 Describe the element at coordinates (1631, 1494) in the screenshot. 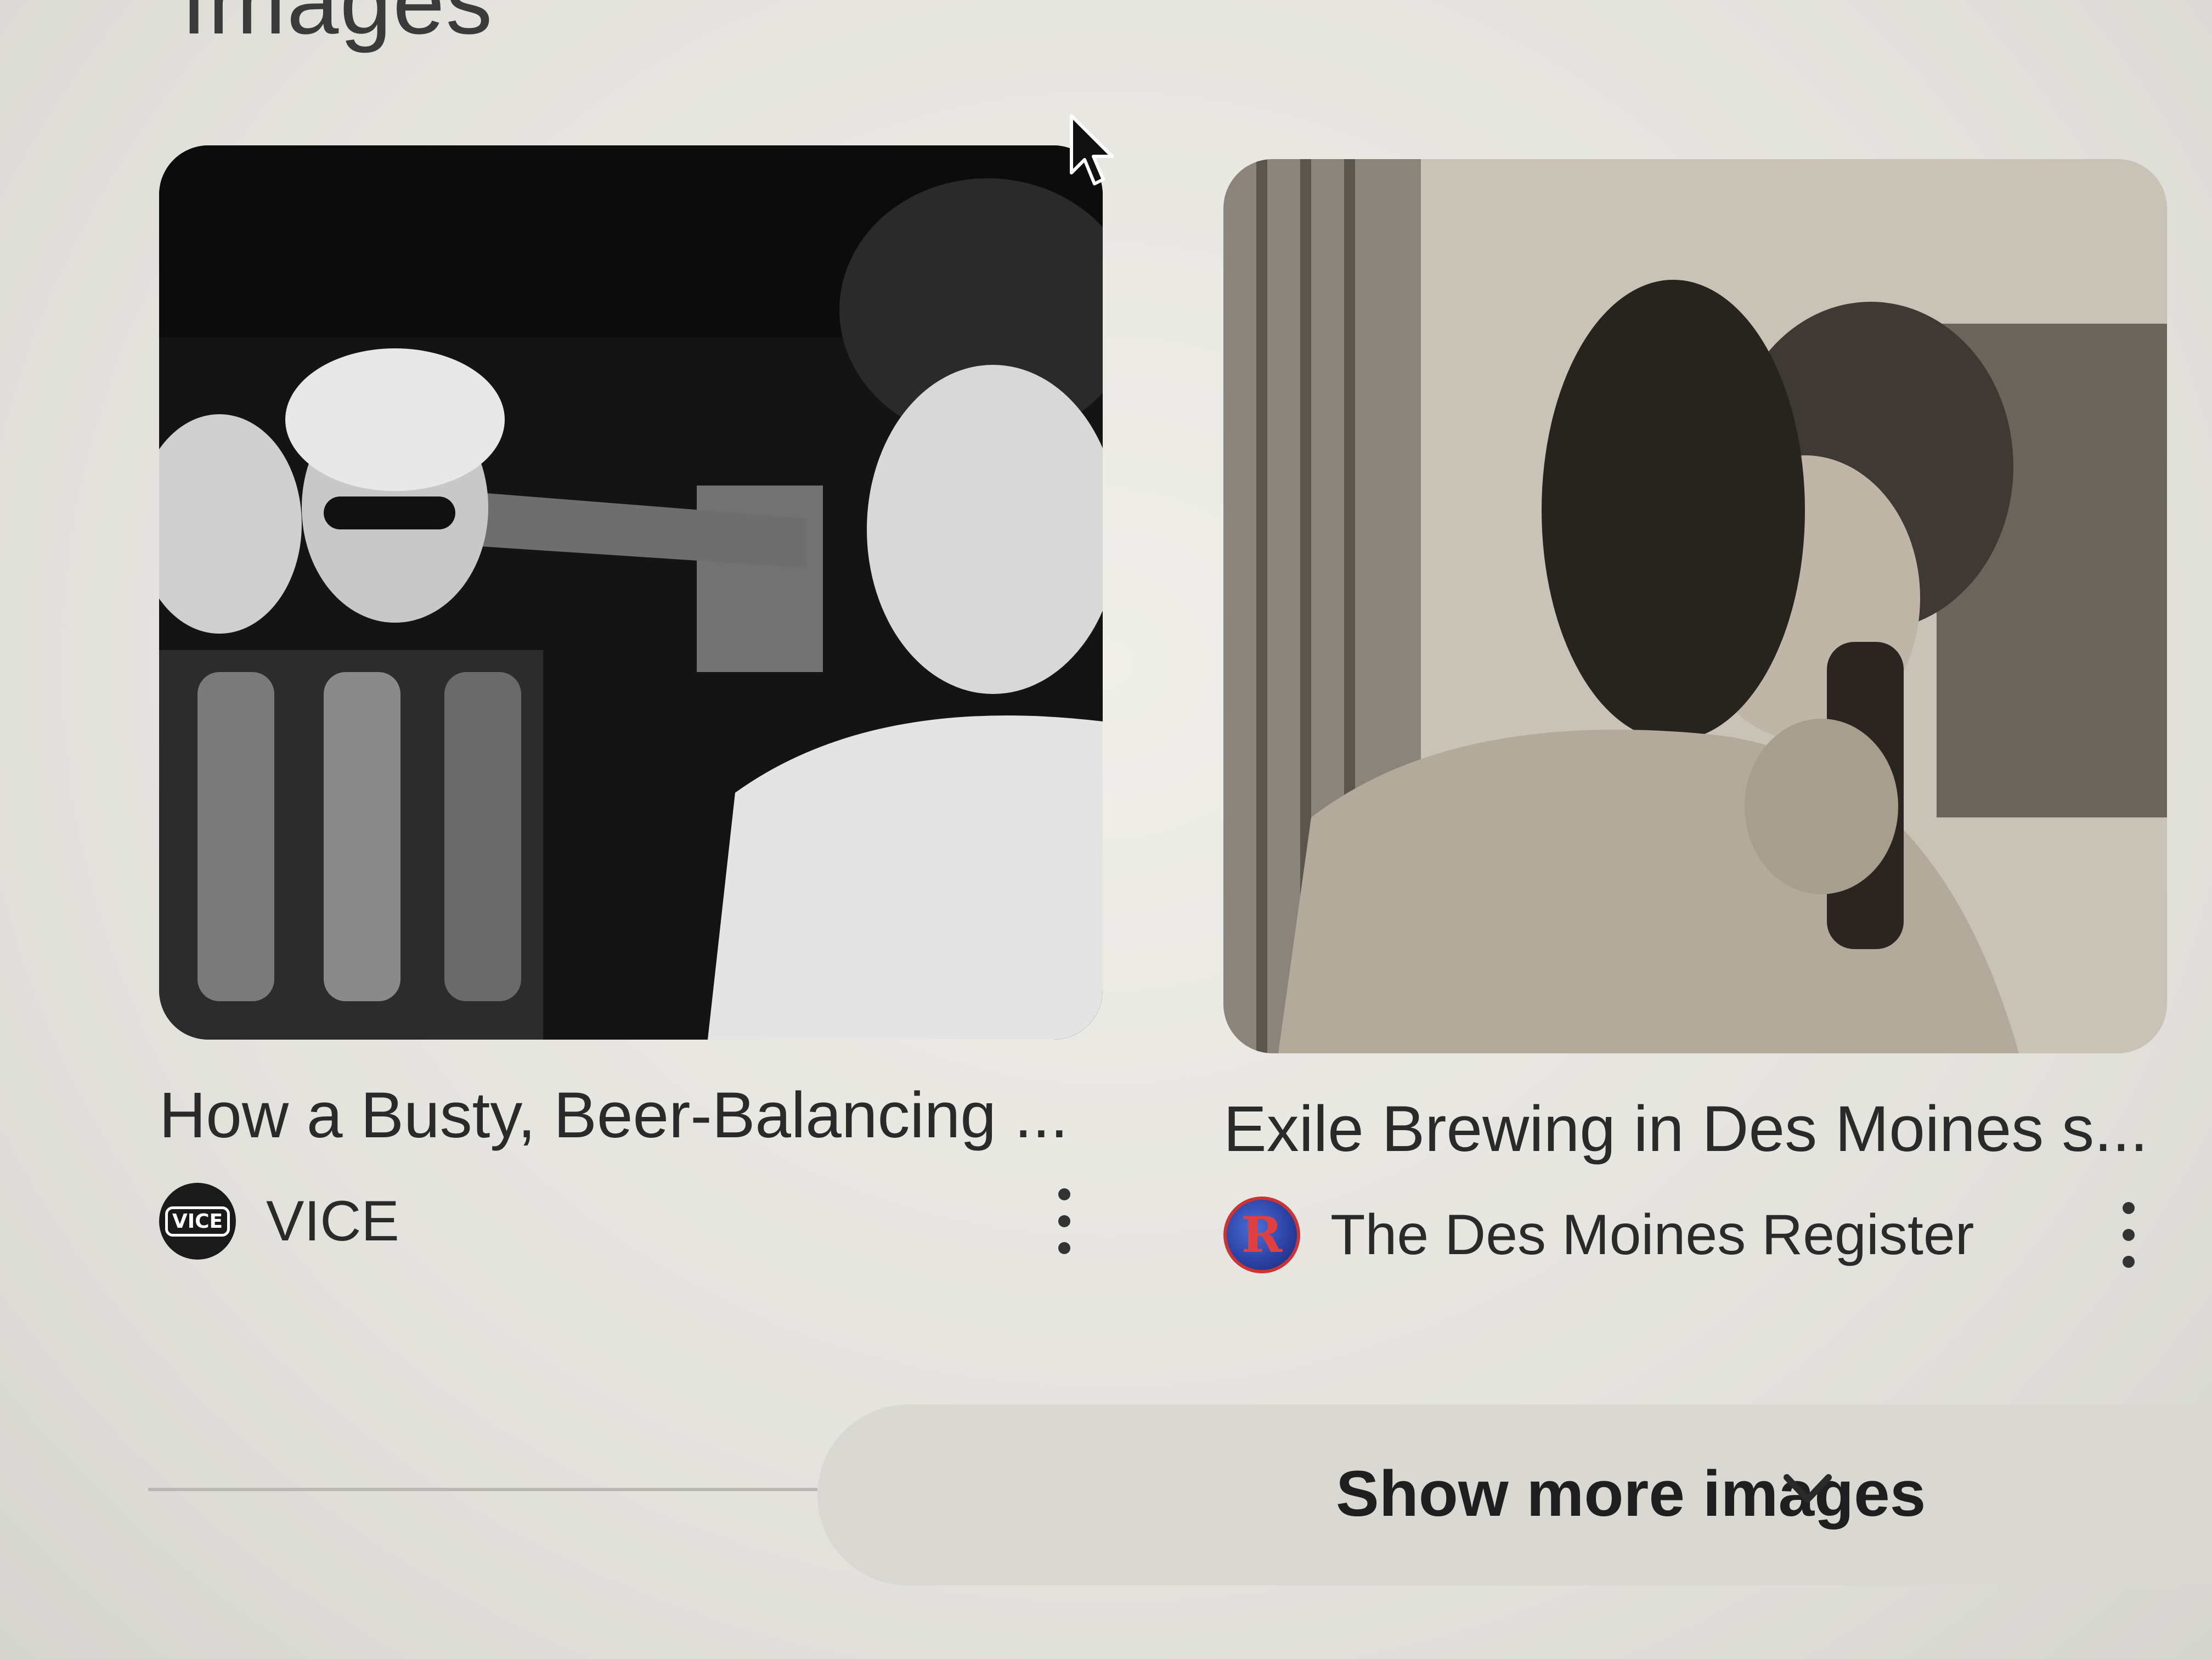

I see `show-more-label: Show more images` at that location.